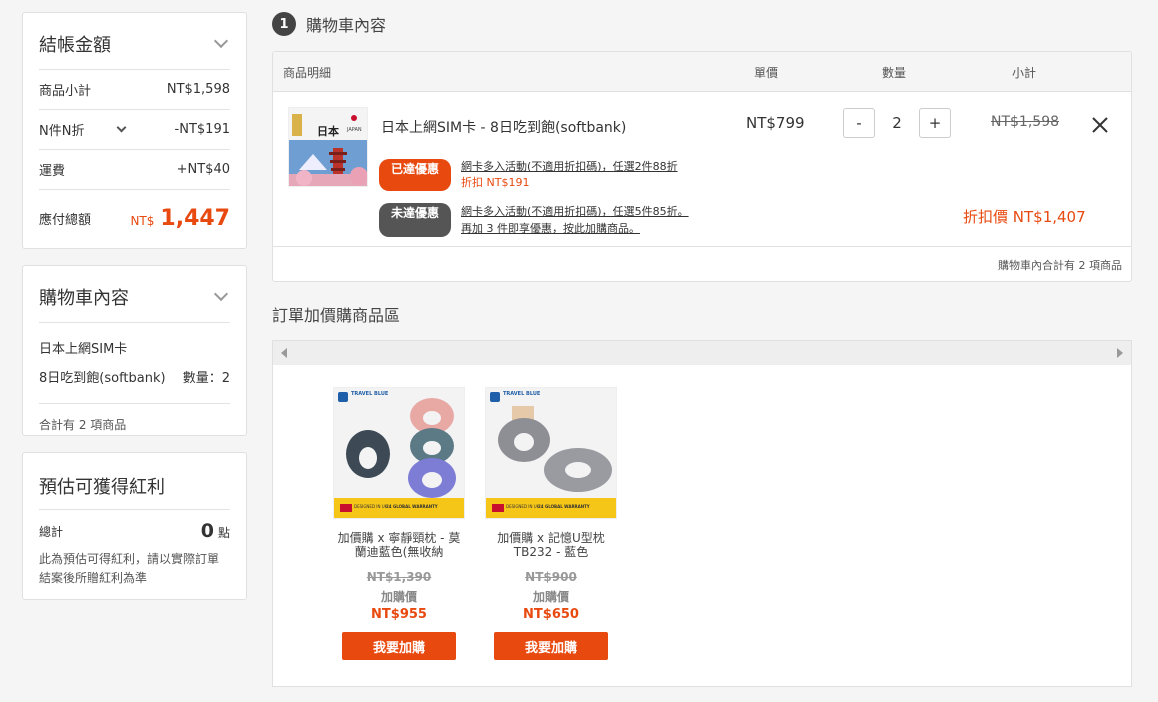  I want to click on step-heading: 1 購物車內容, so click(329, 24).